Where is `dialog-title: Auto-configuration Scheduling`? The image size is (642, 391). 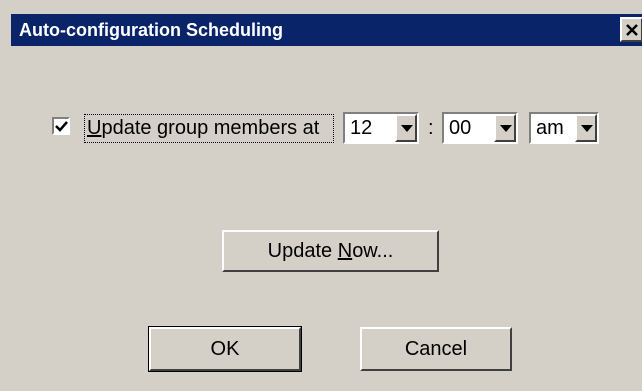
dialog-title: Auto-configuration Scheduling is located at coordinates (151, 30).